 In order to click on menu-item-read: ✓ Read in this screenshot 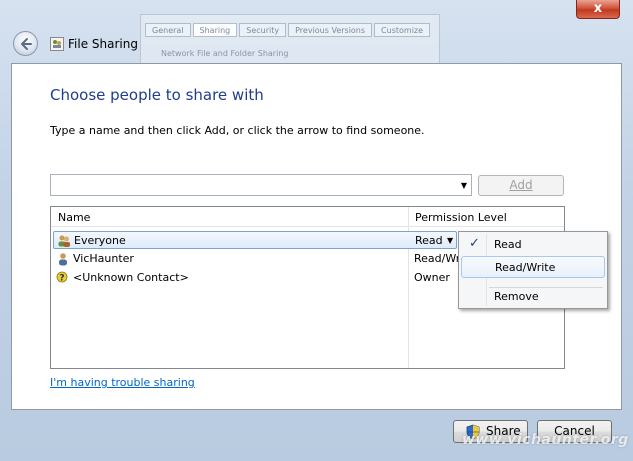, I will do `click(533, 245)`.